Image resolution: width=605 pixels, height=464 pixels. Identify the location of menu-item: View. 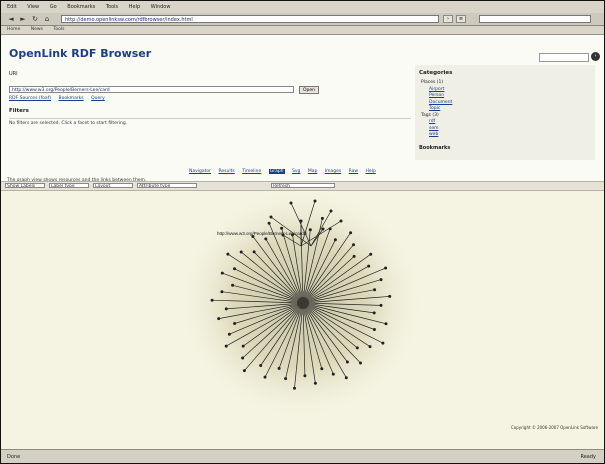
(33, 7).